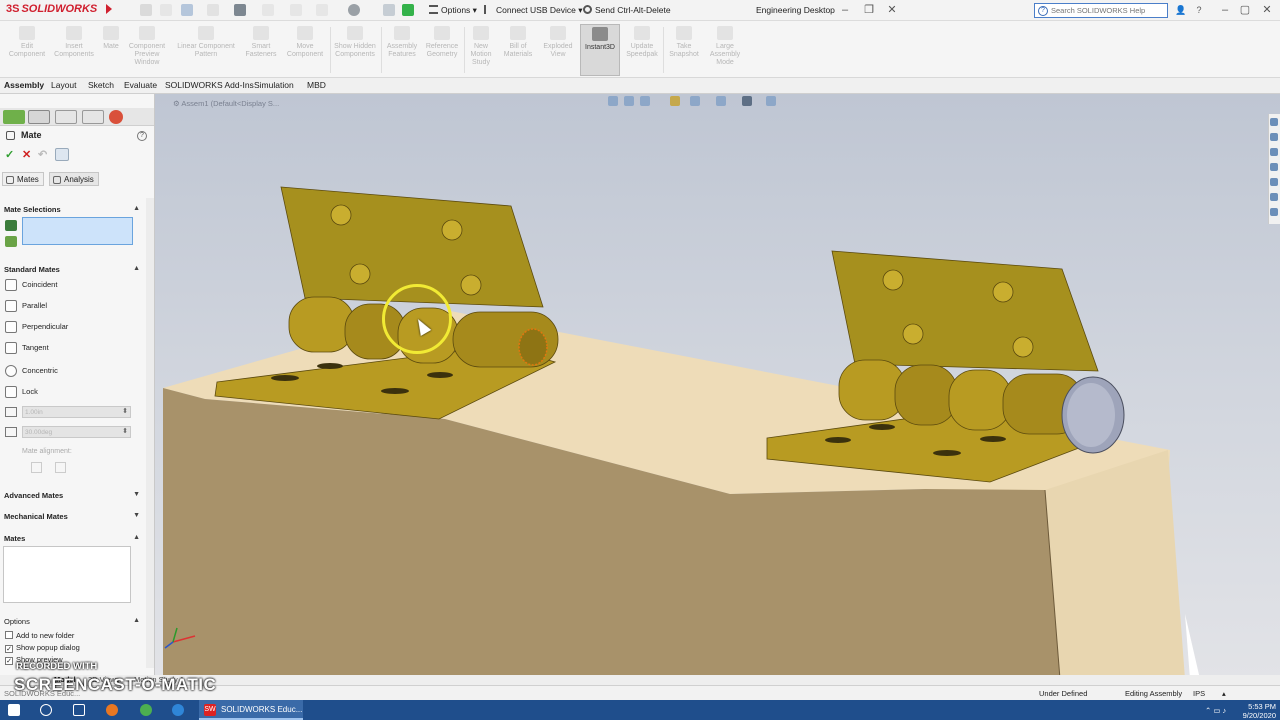 This screenshot has height=720, width=1280. What do you see at coordinates (146, 710) in the screenshot?
I see `chrome-icon` at bounding box center [146, 710].